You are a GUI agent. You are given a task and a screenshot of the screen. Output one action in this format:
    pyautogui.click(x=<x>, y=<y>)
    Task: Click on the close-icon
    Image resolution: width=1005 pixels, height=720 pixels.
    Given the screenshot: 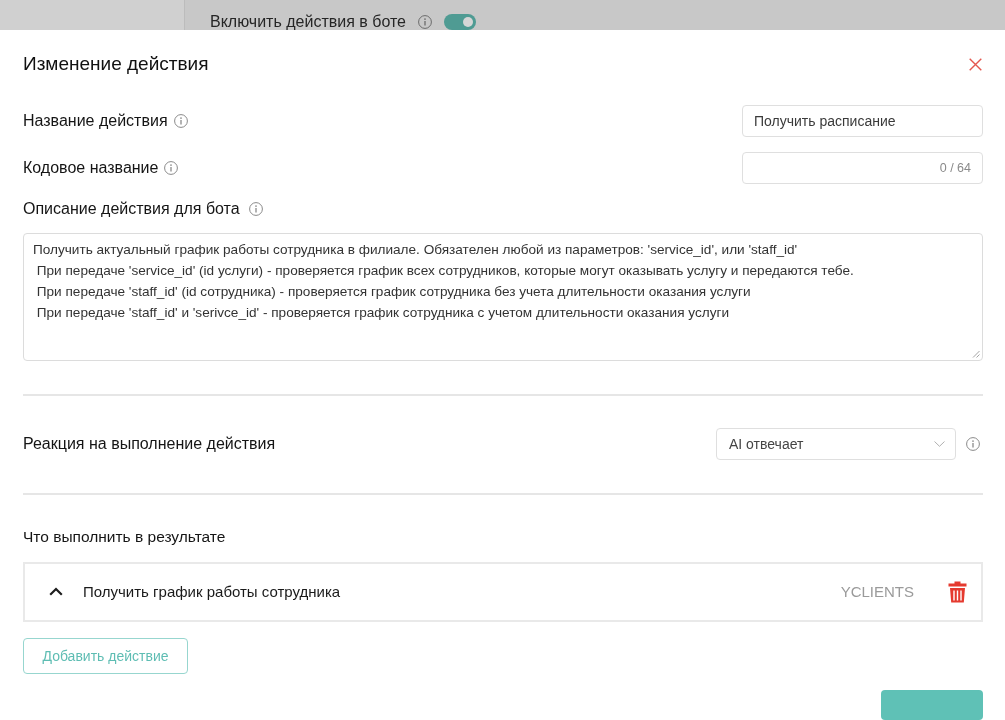 What is the action you would take?
    pyautogui.click(x=975, y=64)
    